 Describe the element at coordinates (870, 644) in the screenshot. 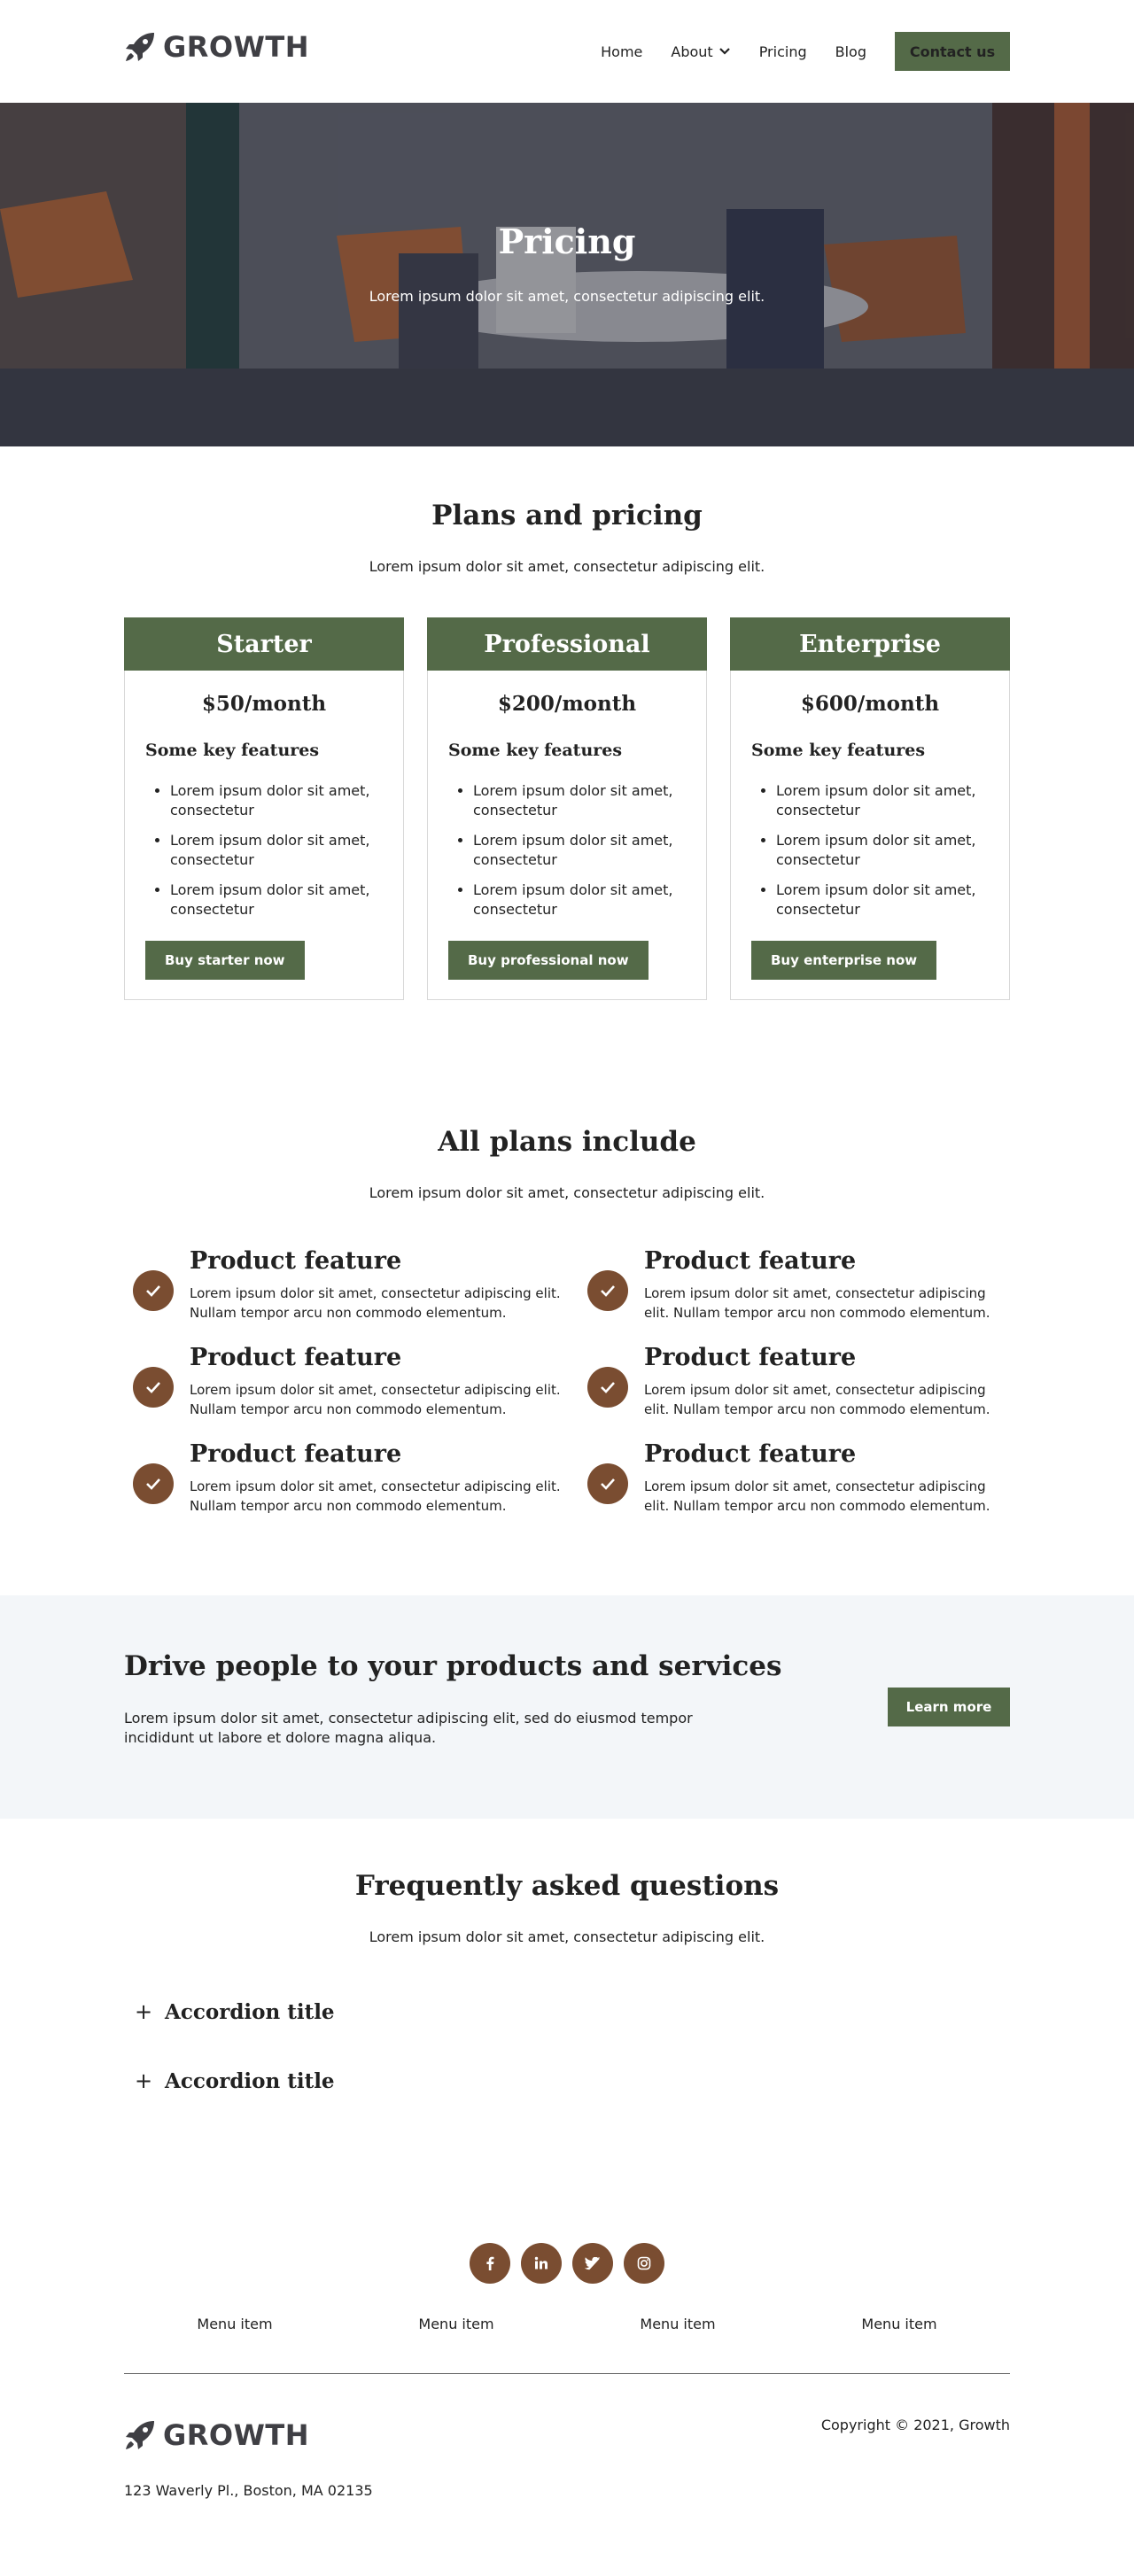

I see `plan-name: Enterprise` at that location.